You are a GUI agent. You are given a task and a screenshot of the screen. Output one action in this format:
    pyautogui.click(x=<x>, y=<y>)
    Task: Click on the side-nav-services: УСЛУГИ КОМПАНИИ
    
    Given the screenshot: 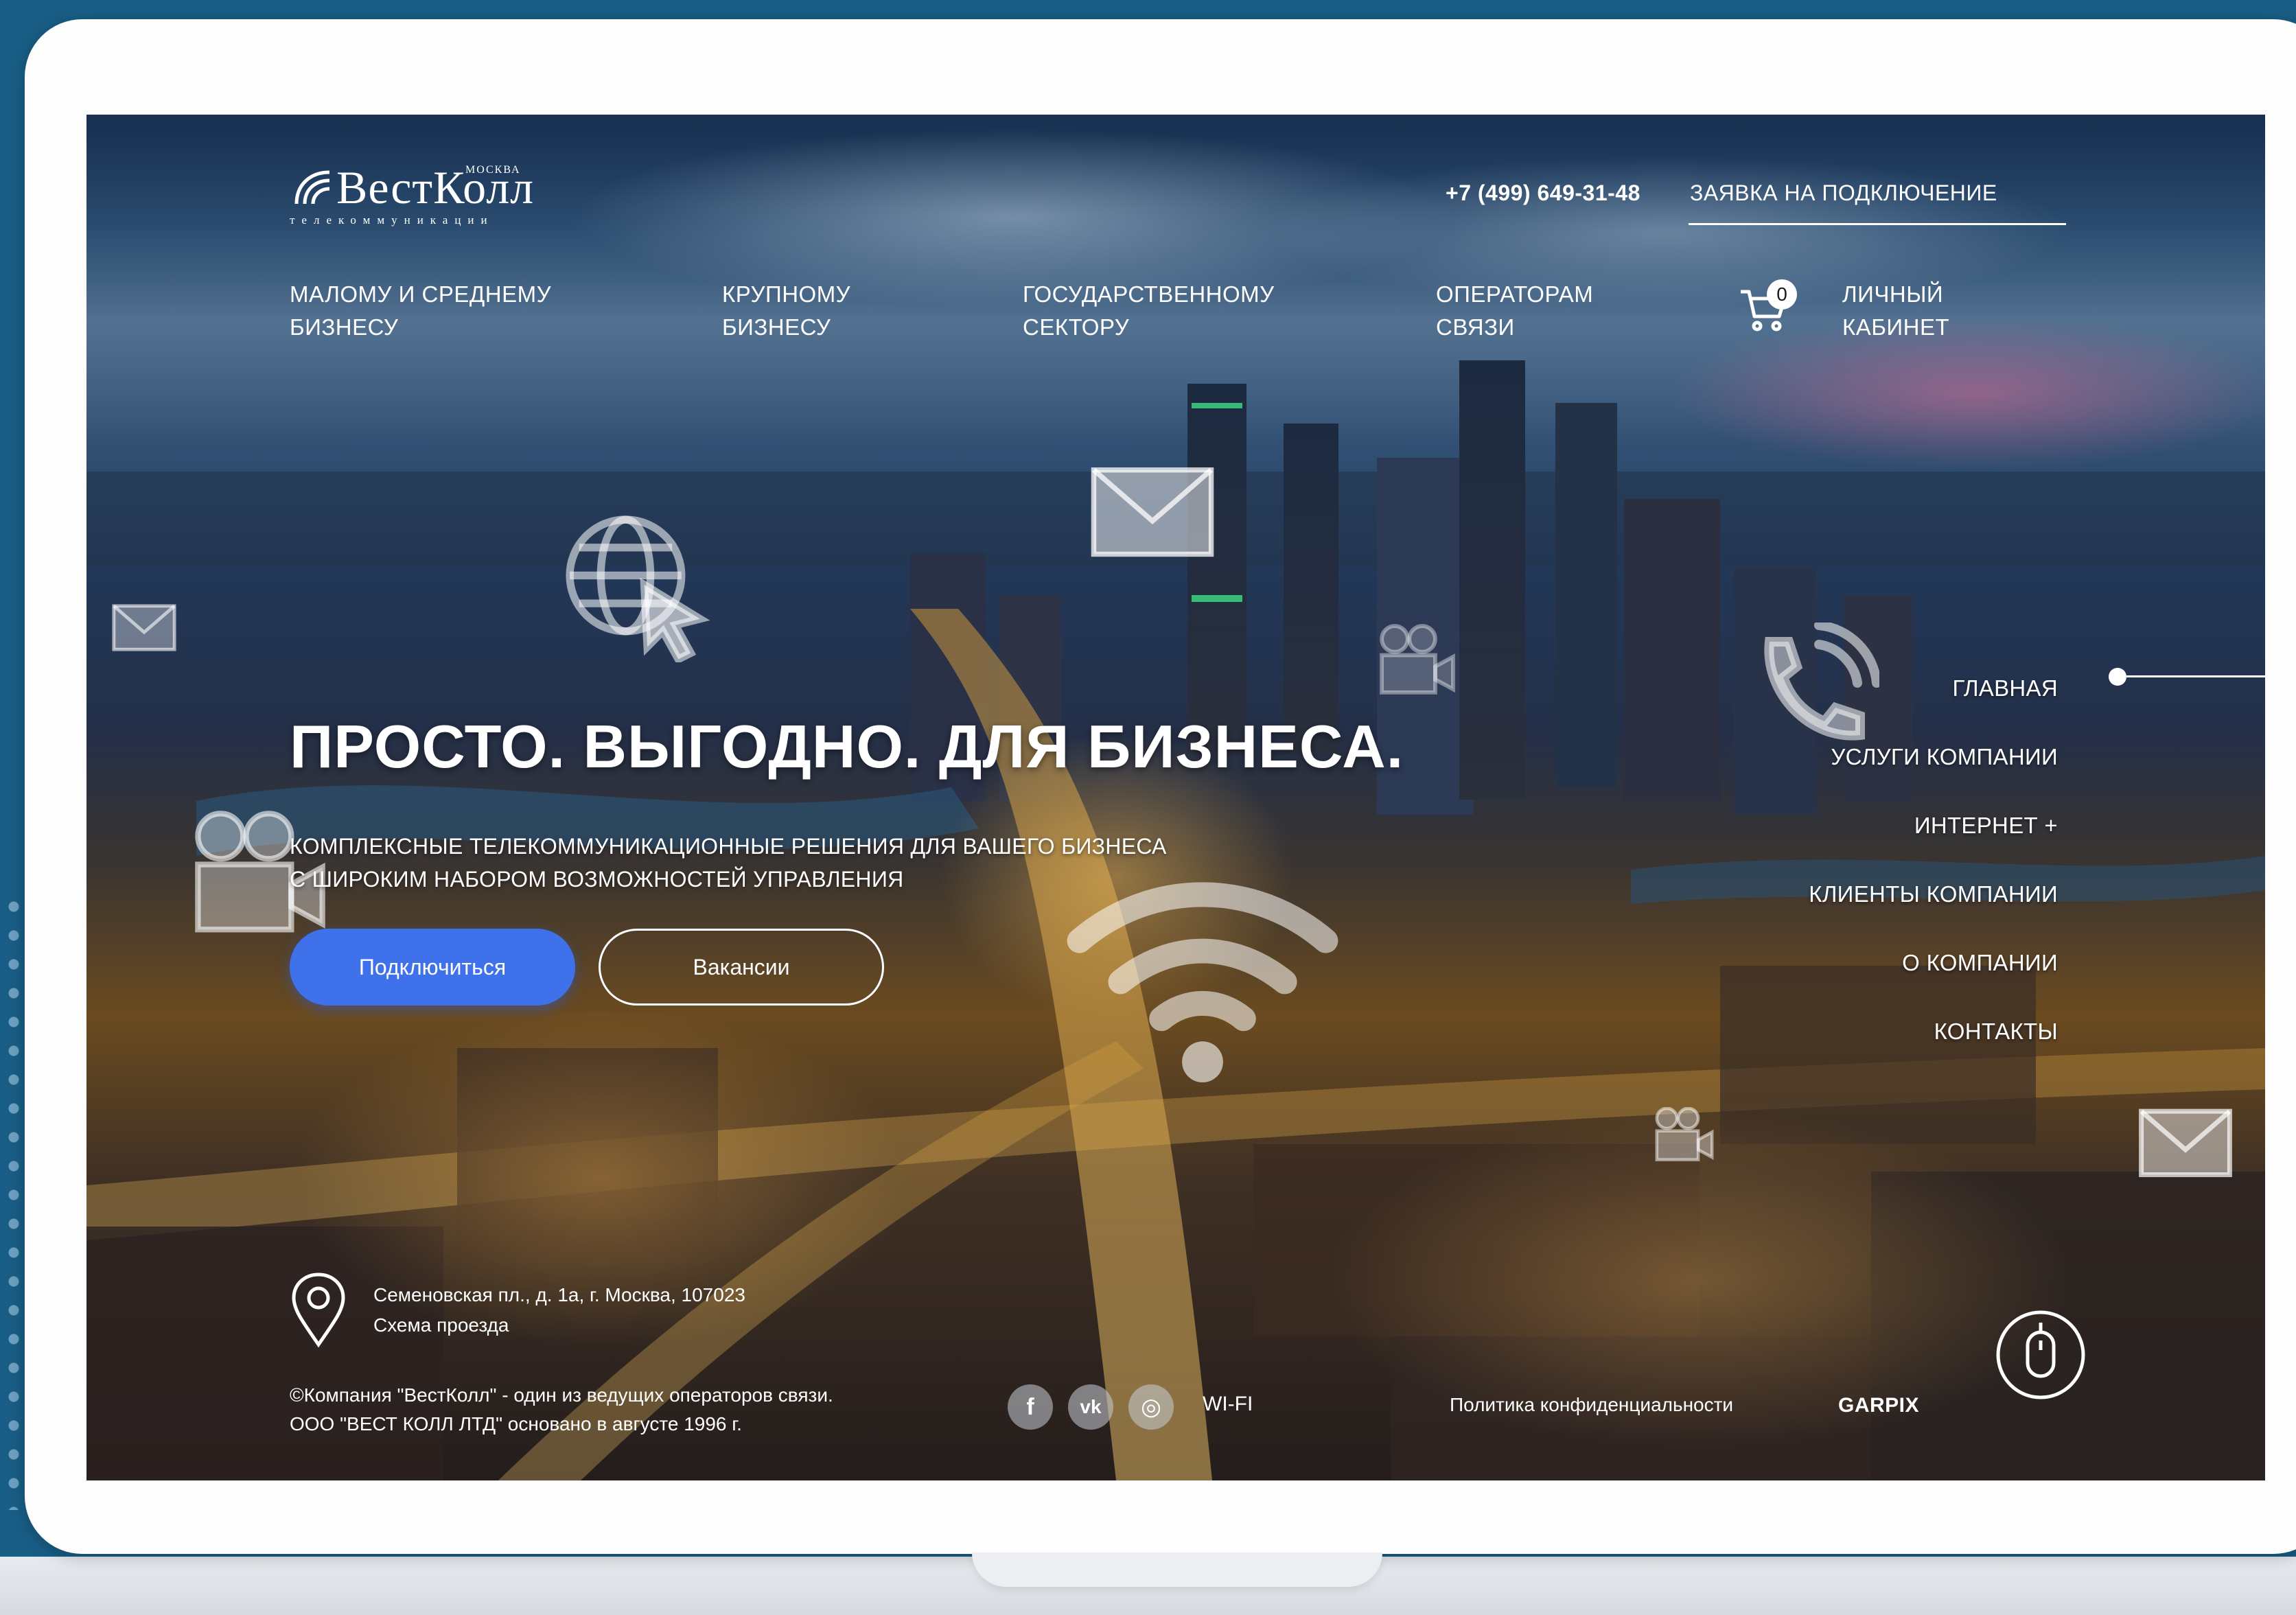 What is the action you would take?
    pyautogui.click(x=1933, y=757)
    